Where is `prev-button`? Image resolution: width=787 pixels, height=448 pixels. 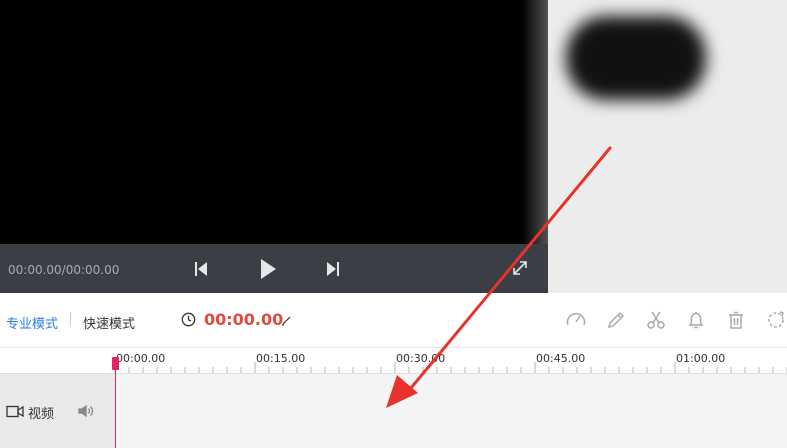
prev-button is located at coordinates (201, 269).